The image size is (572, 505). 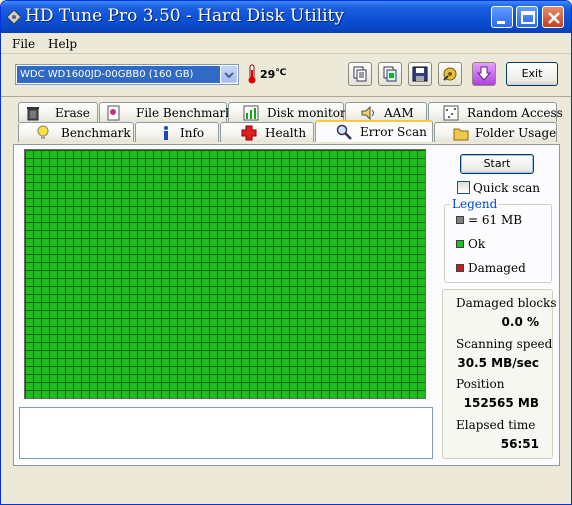 I want to click on download-button, so click(x=484, y=74).